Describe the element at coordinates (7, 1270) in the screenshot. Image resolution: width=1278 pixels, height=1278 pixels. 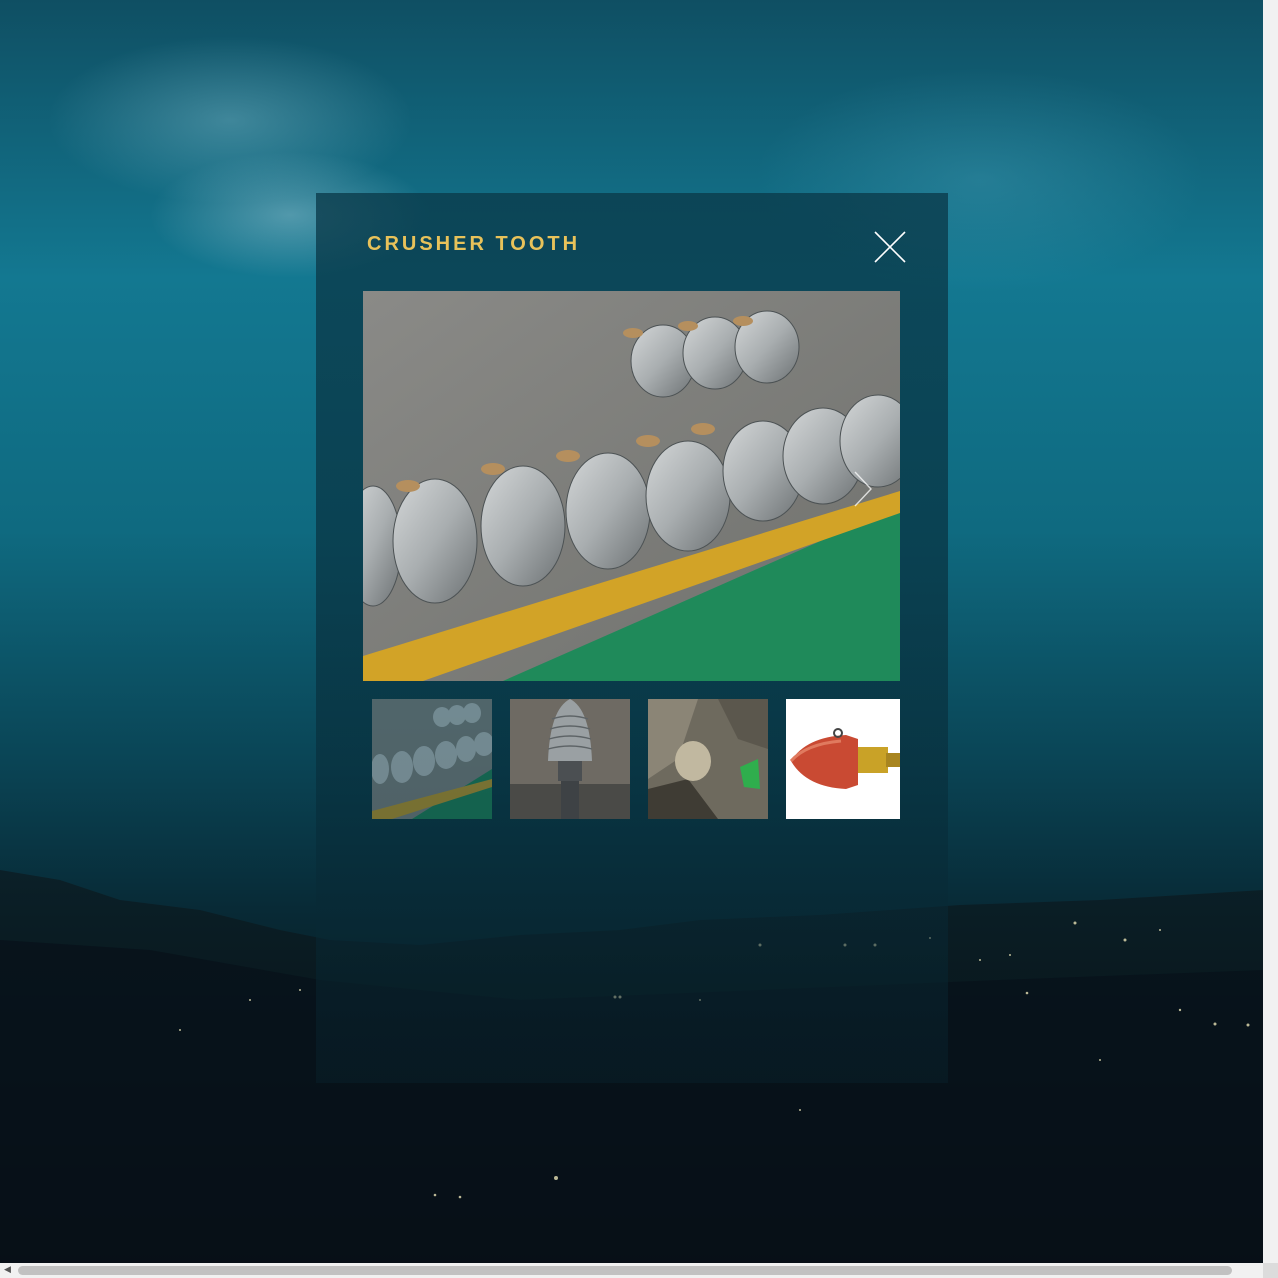
I see `scroll-left-icon: ◀` at that location.